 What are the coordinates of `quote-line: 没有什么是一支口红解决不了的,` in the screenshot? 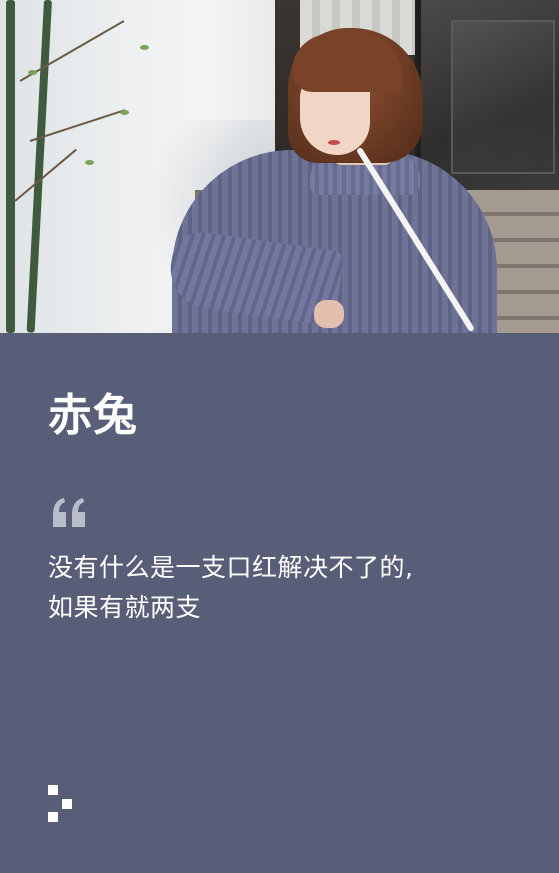 It's located at (231, 567).